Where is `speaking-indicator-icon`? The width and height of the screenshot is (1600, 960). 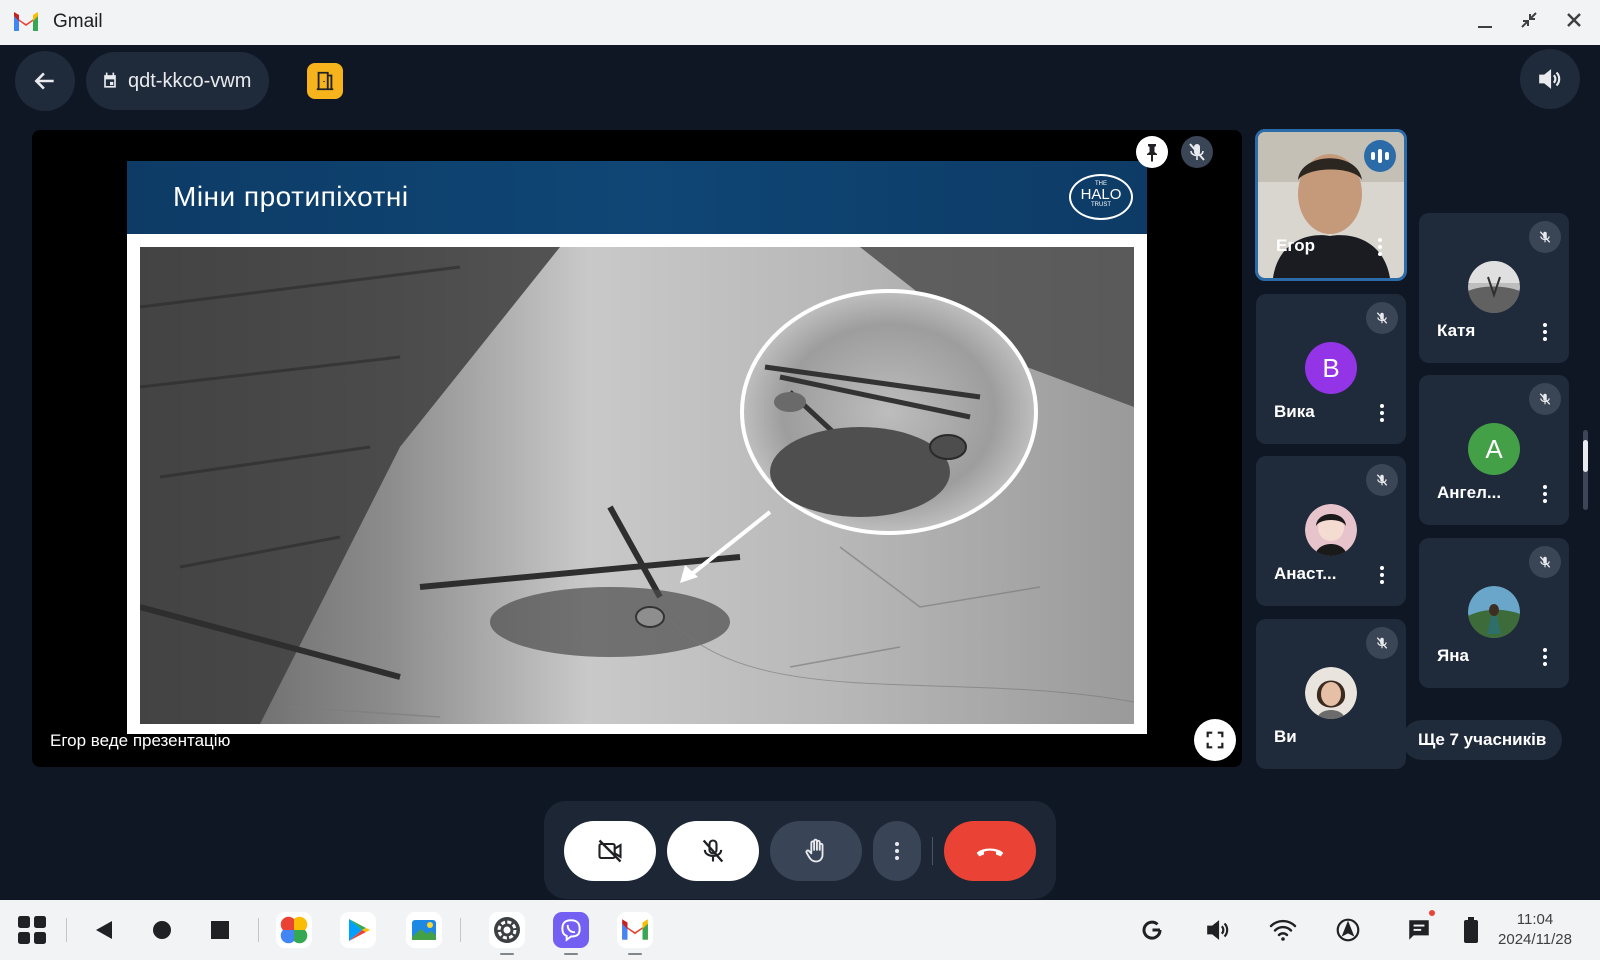
speaking-indicator-icon is located at coordinates (1380, 156).